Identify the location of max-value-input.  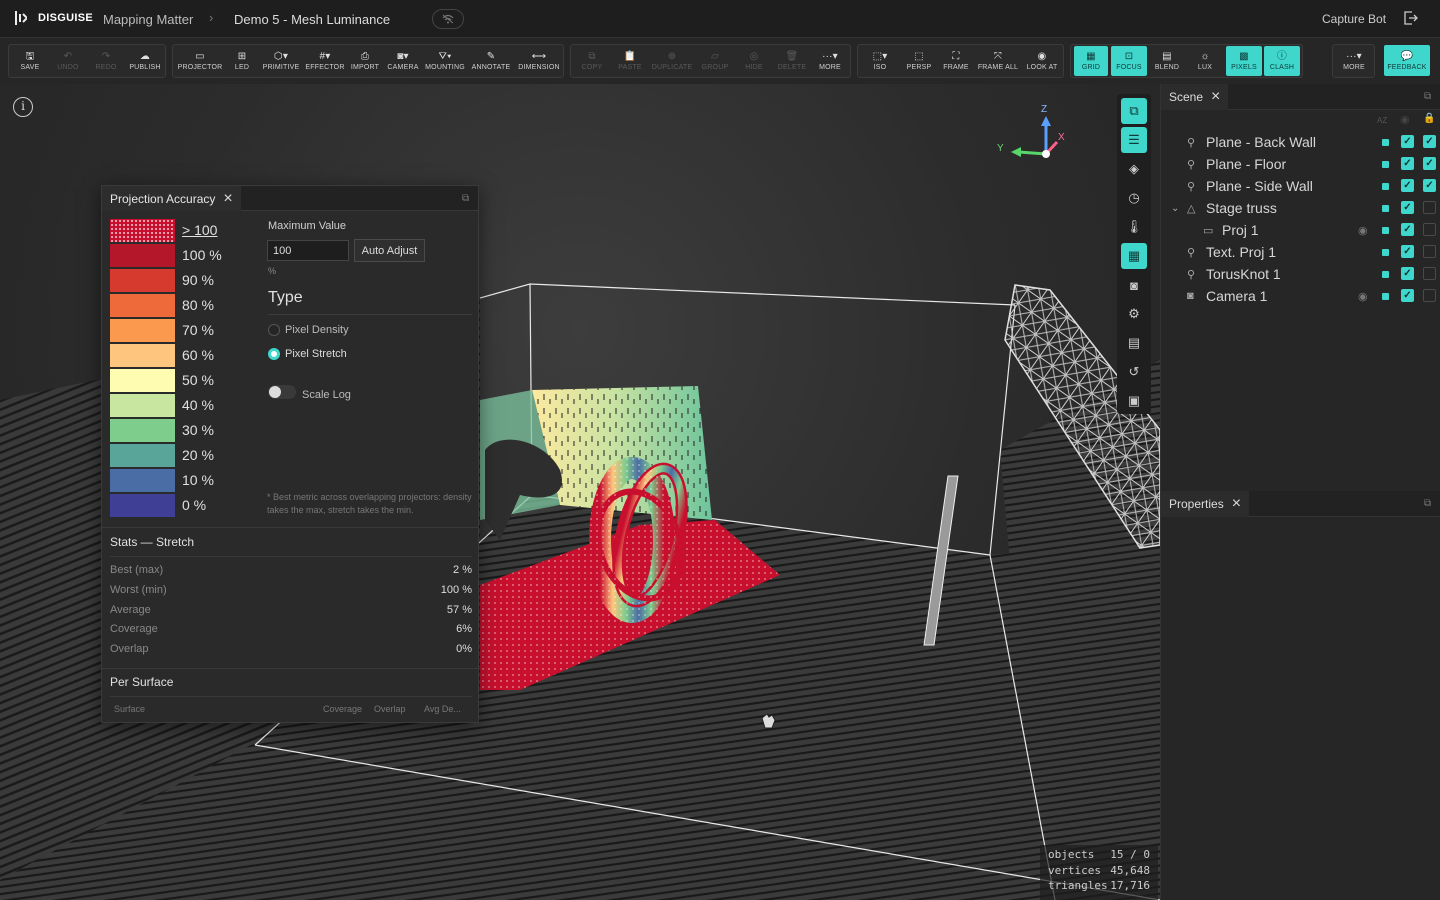
(308, 250).